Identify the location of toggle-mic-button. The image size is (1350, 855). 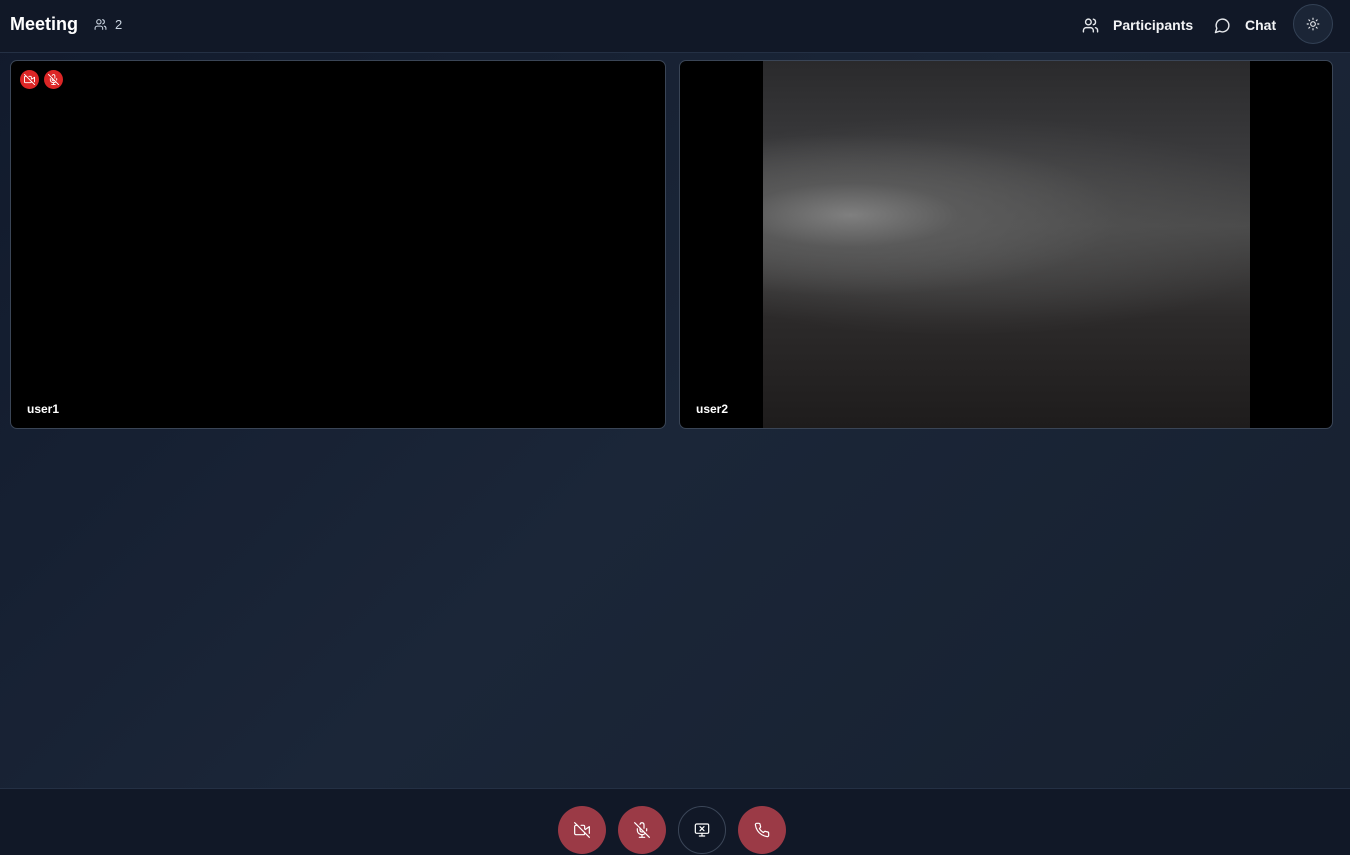
(642, 830).